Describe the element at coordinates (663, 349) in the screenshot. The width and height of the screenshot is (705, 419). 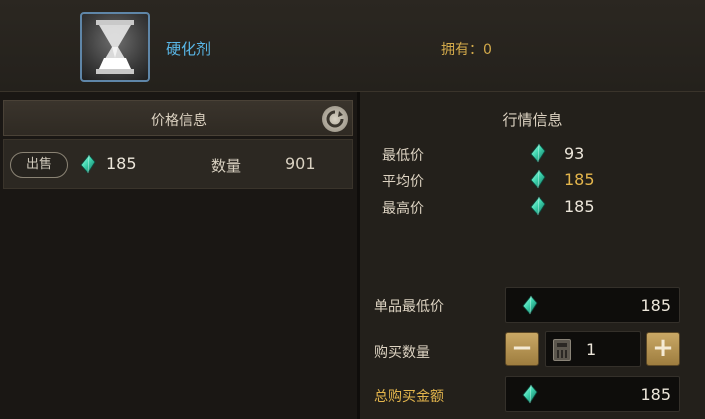
I see `increase-quantity-button: +` at that location.